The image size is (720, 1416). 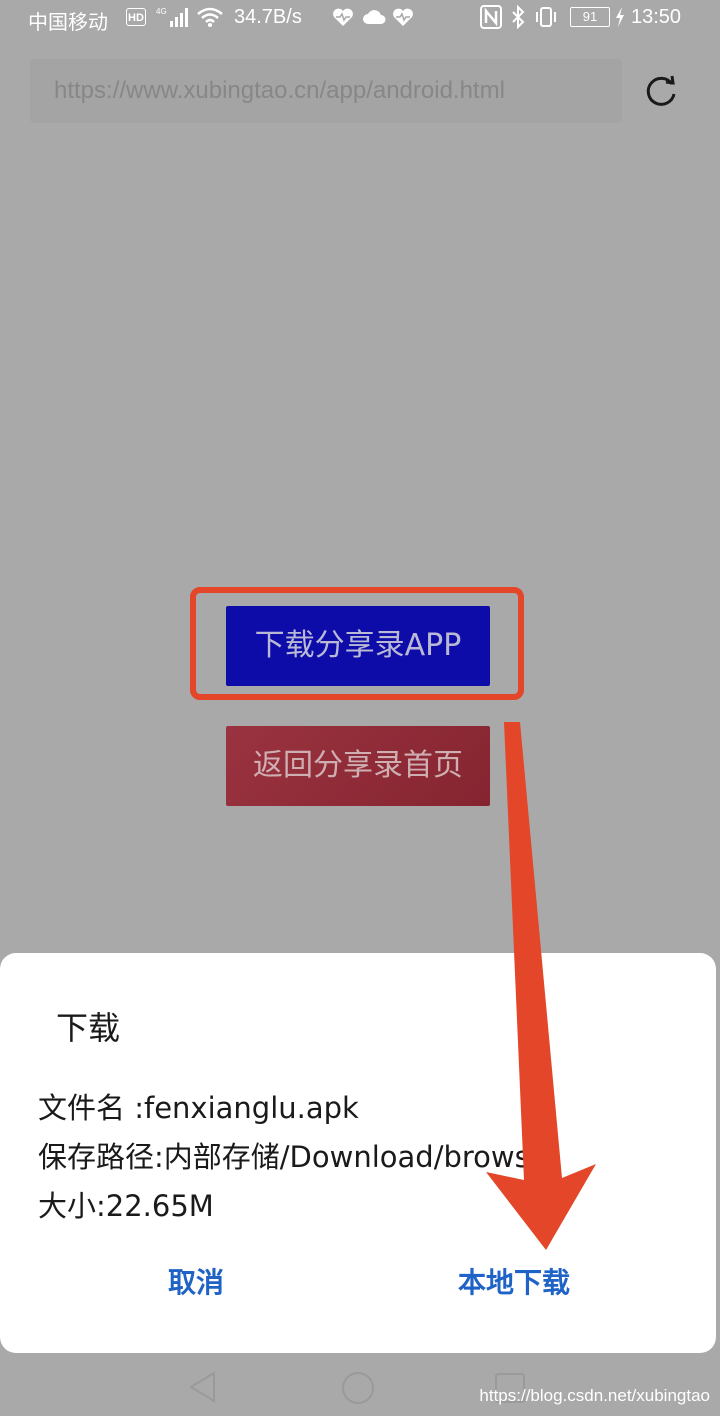 What do you see at coordinates (284, 1157) in the screenshot?
I see `dialog-save-path: 保存路径:内部存储/Download/brows` at bounding box center [284, 1157].